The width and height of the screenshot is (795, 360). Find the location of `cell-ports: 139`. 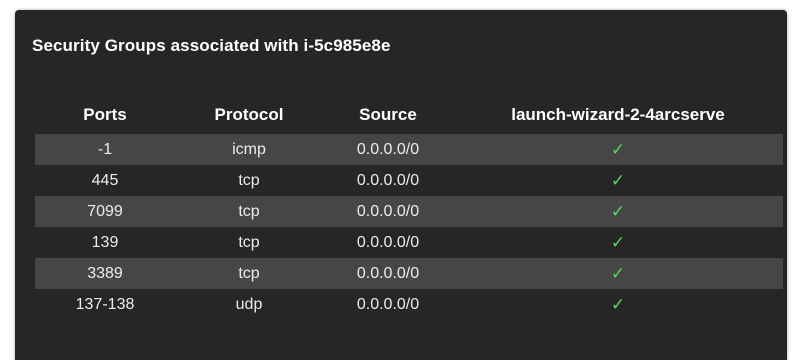

cell-ports: 139 is located at coordinates (105, 242).